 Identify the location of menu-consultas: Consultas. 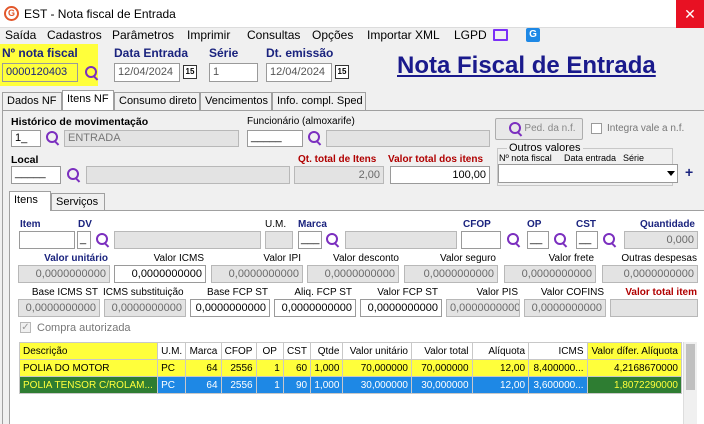
(273, 35).